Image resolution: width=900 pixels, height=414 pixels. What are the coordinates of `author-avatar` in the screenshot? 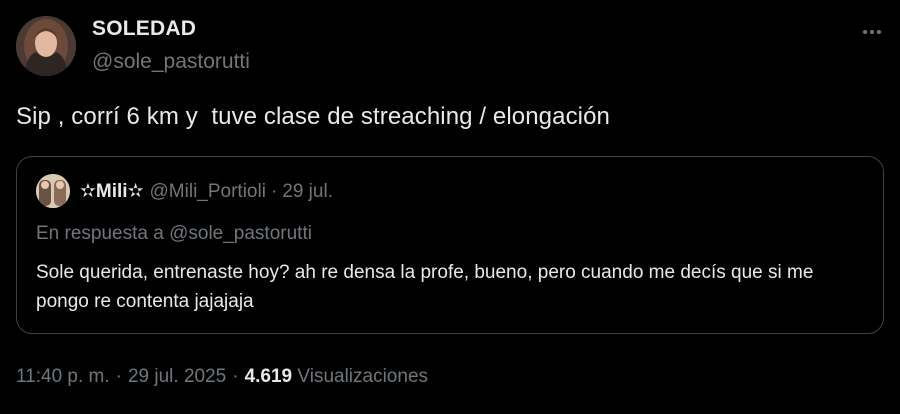 It's located at (46, 46).